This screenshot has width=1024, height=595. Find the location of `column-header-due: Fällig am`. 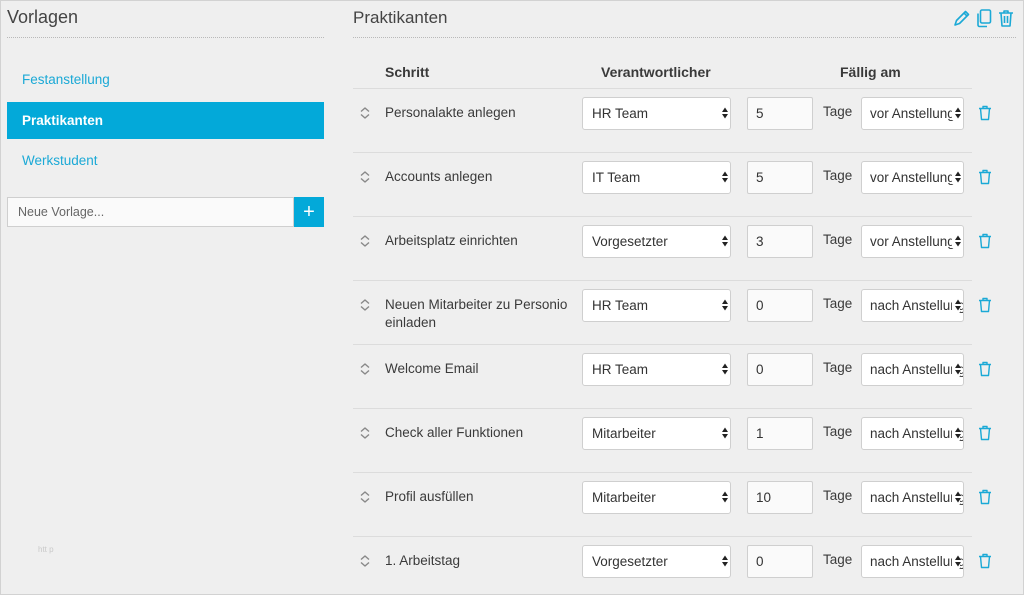

column-header-due: Fällig am is located at coordinates (870, 72).